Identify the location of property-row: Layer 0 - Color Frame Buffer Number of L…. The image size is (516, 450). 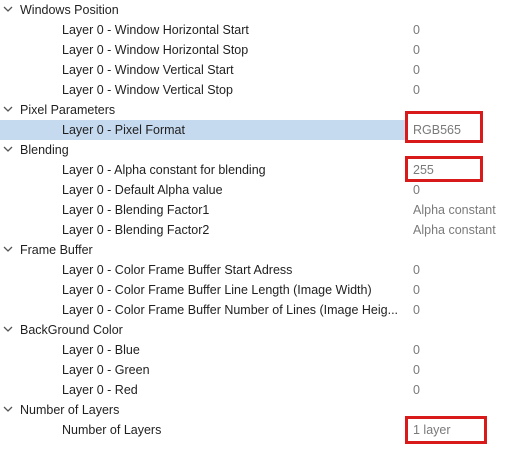
(258, 310).